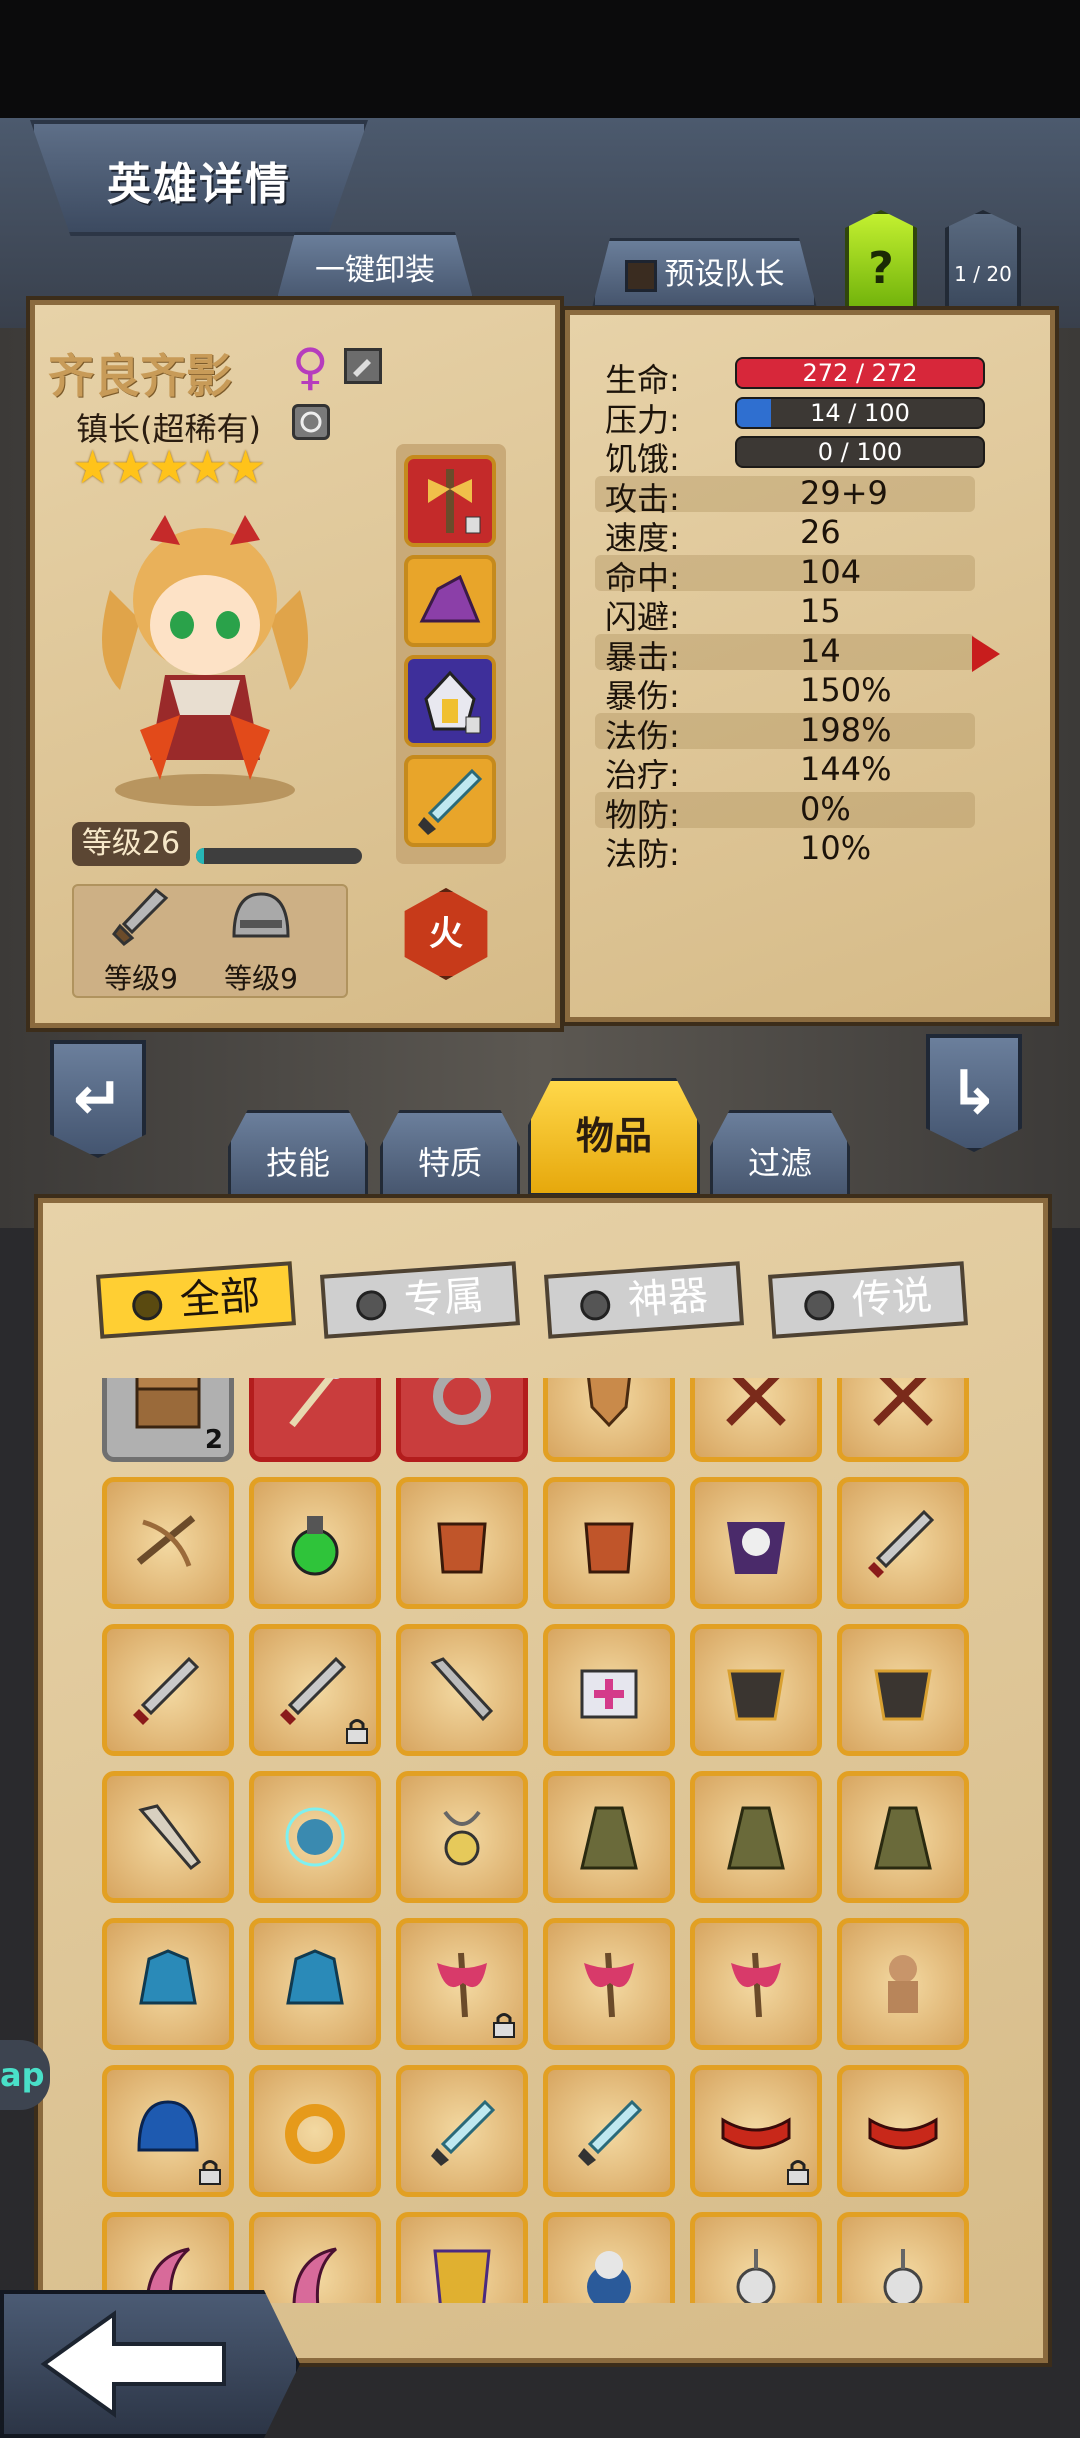  What do you see at coordinates (314, 2275) in the screenshot?
I see `claw-icon` at bounding box center [314, 2275].